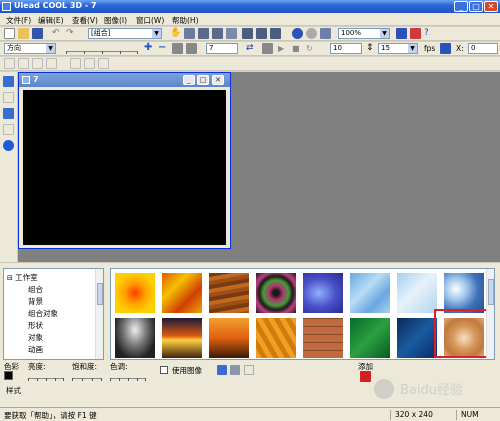 This screenshot has height=421, width=500. I want to click on menu-edit: 编辑(E), so click(51, 20).